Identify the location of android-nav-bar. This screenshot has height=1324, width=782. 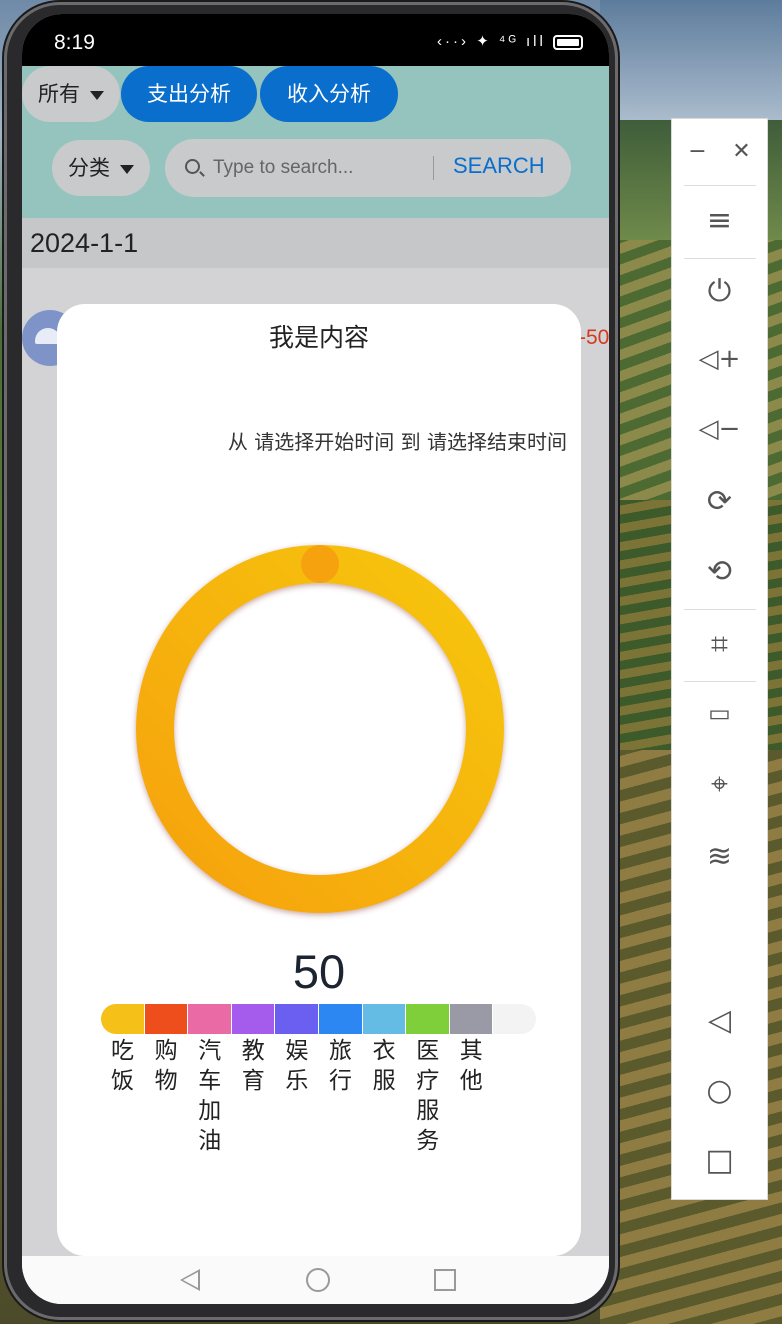
(315, 1280).